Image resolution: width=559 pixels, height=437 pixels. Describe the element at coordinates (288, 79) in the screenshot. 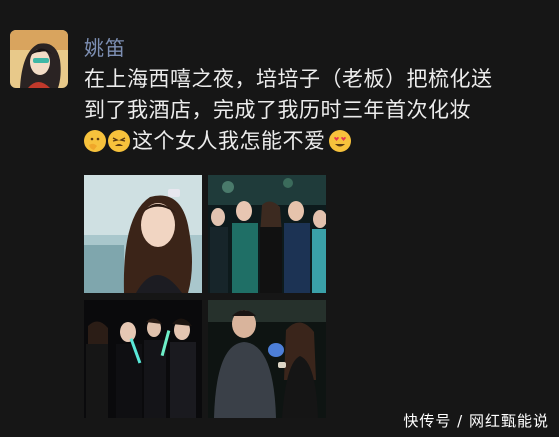

I see `post-text-line-1: 在上海西嘻之夜，培培子（老板）把梳化送` at that location.